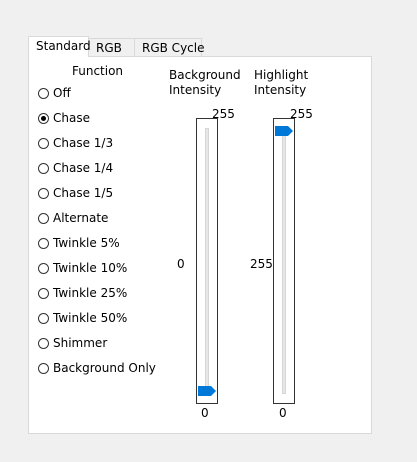  What do you see at coordinates (71, 118) in the screenshot?
I see `radio-label: Chase` at bounding box center [71, 118].